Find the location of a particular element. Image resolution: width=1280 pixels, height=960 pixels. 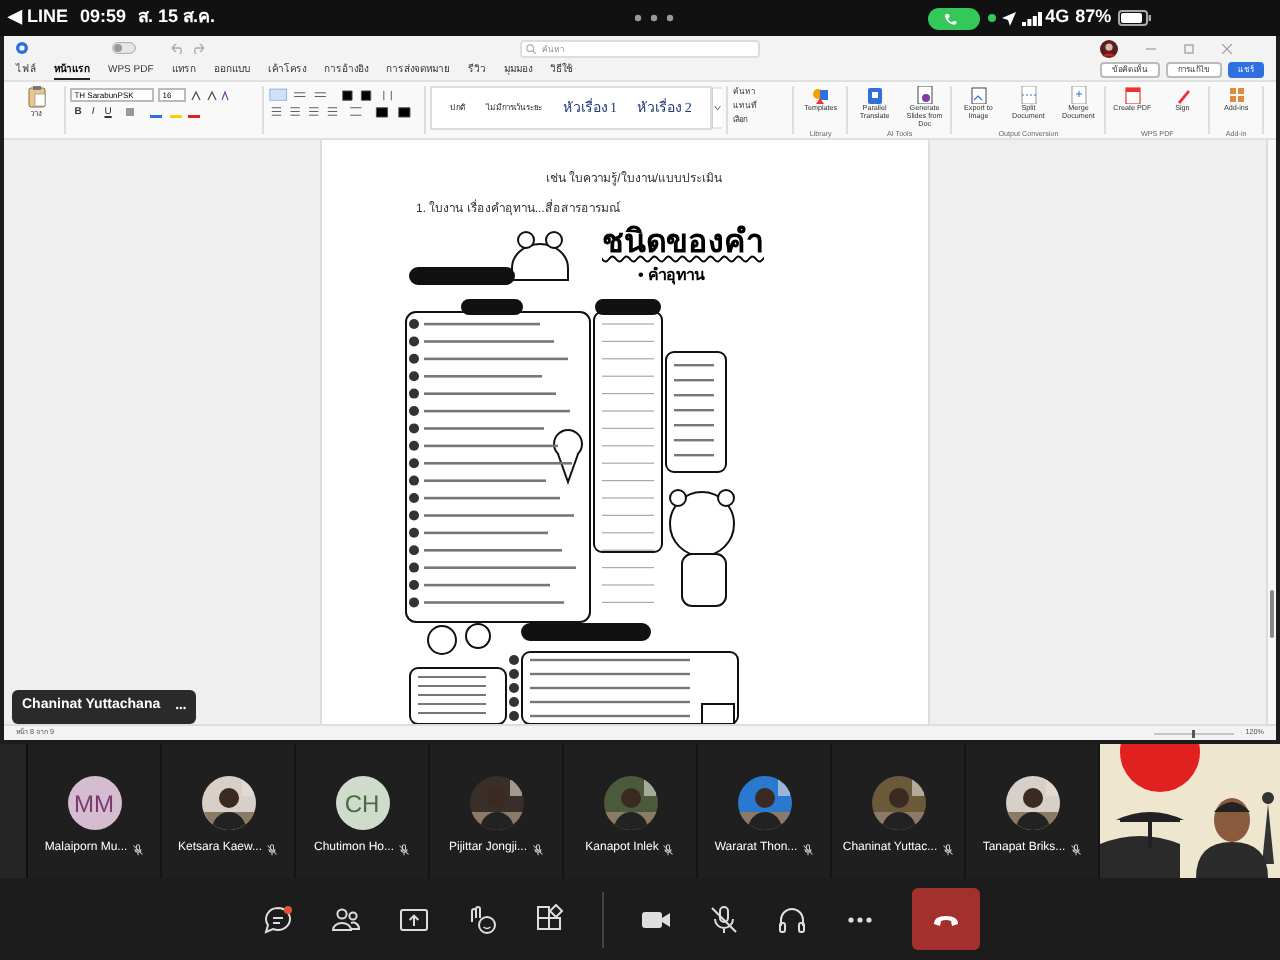

grid-icon is located at coordinates (1236, 95).